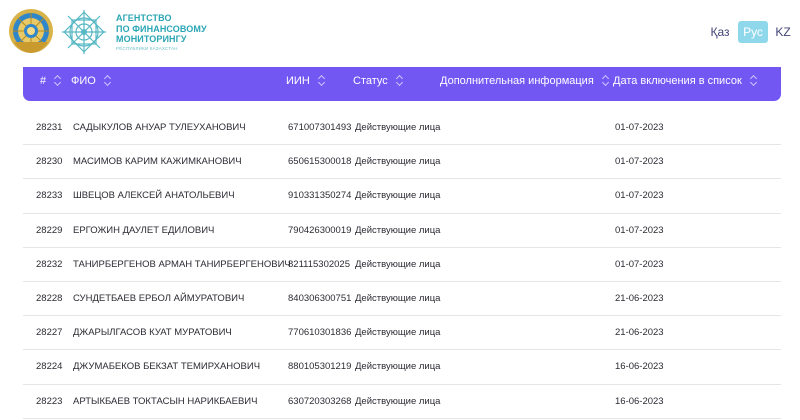 This screenshot has height=420, width=800. What do you see at coordinates (31, 31) in the screenshot?
I see `state-emblem-icon` at bounding box center [31, 31].